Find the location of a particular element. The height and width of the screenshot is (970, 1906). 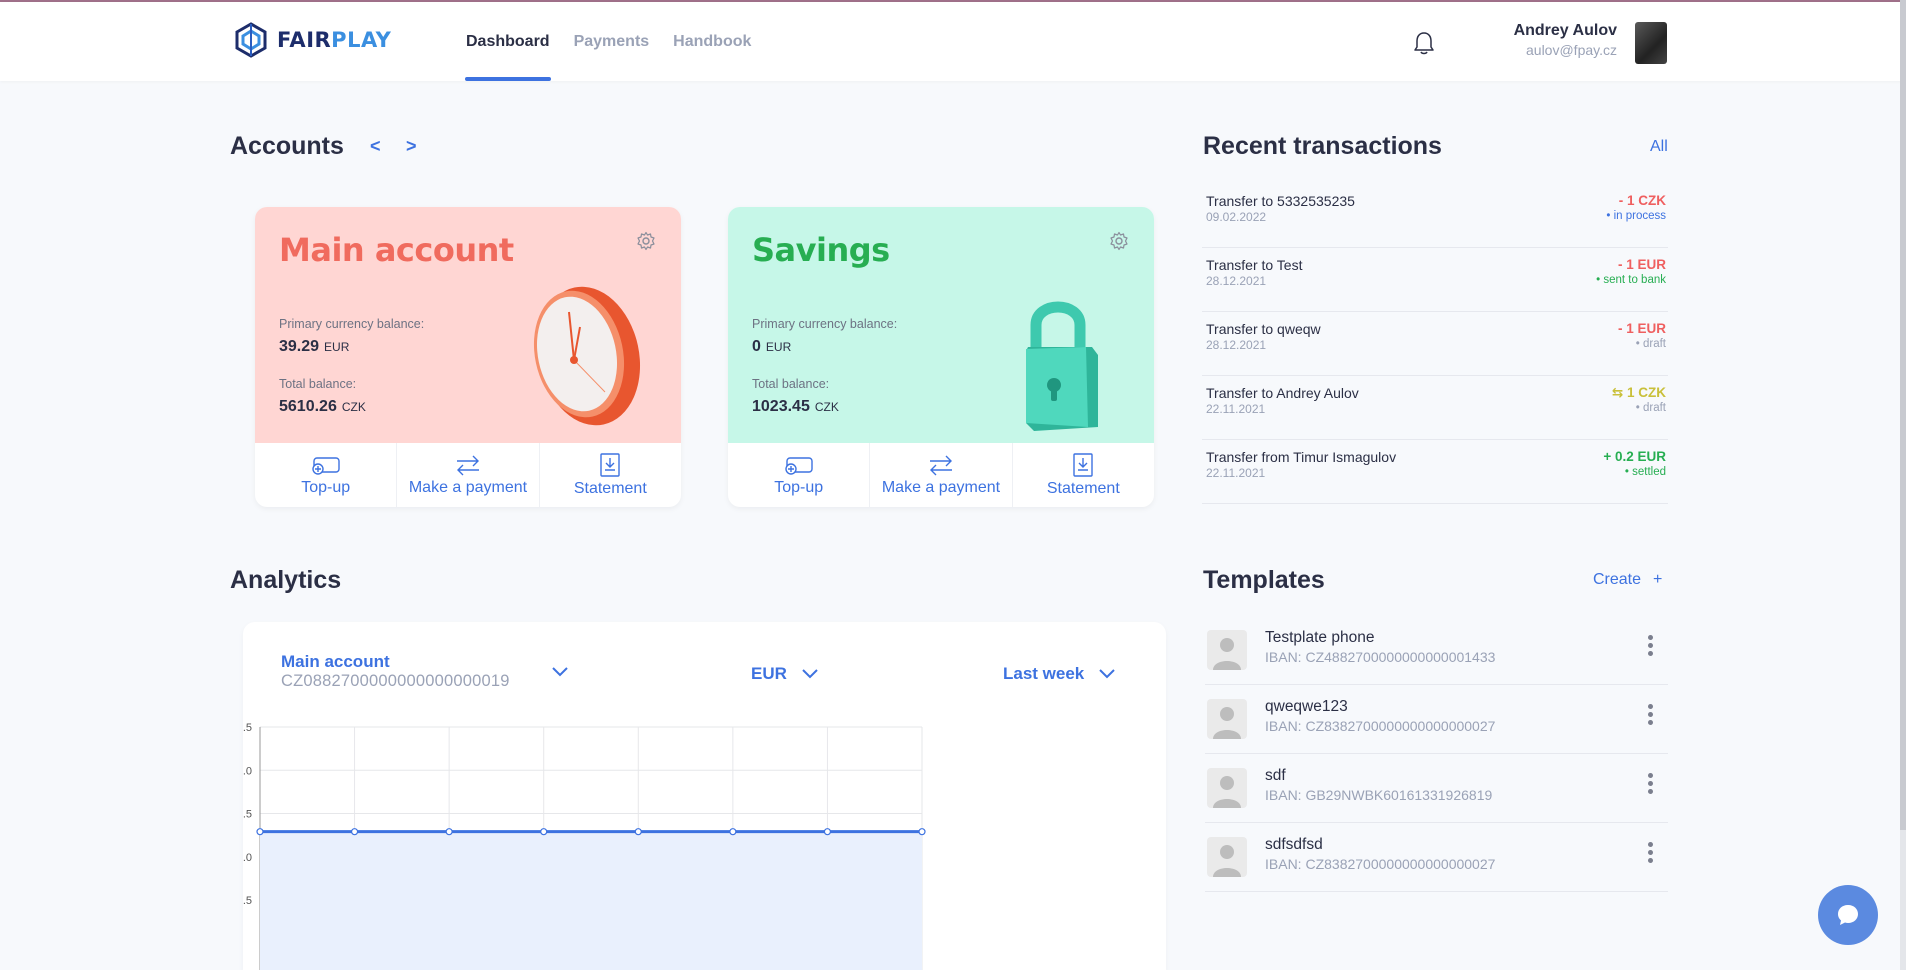

bell-icon is located at coordinates (1424, 45).